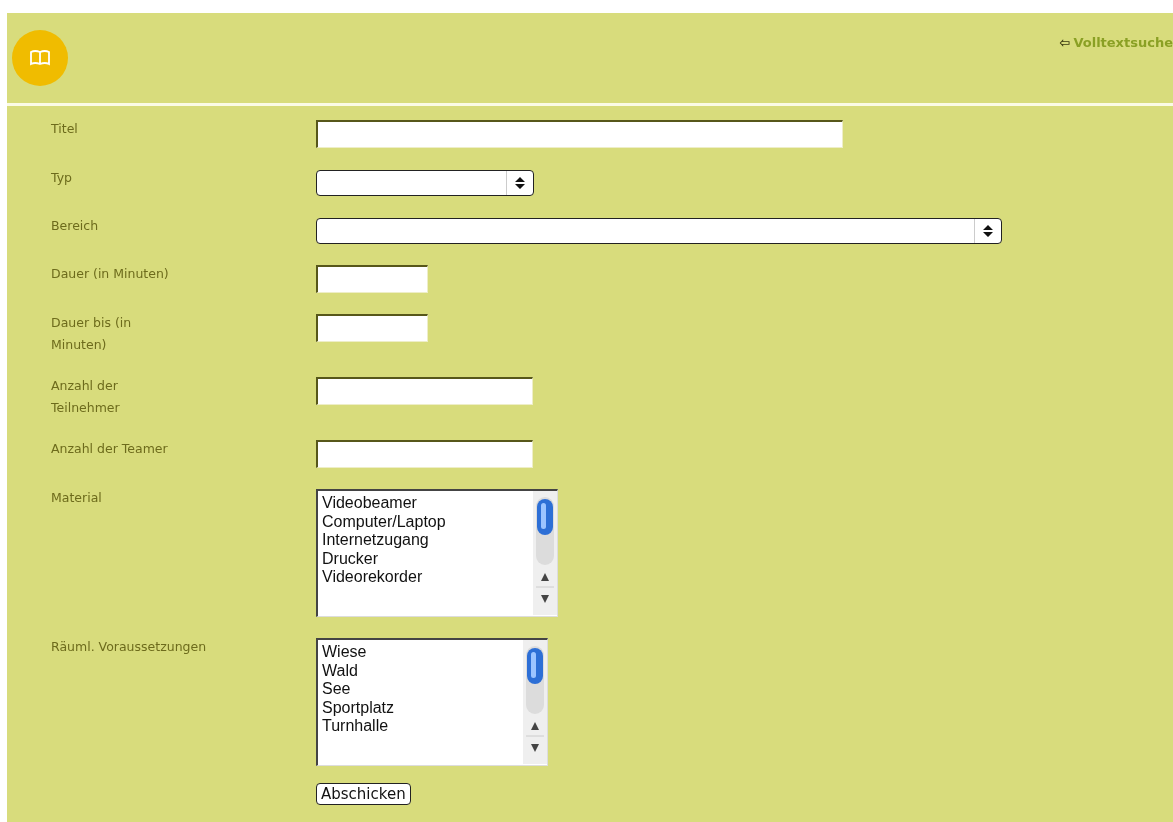  Describe the element at coordinates (110, 274) in the screenshot. I see `field-label: Dauer (in Minuten)` at that location.